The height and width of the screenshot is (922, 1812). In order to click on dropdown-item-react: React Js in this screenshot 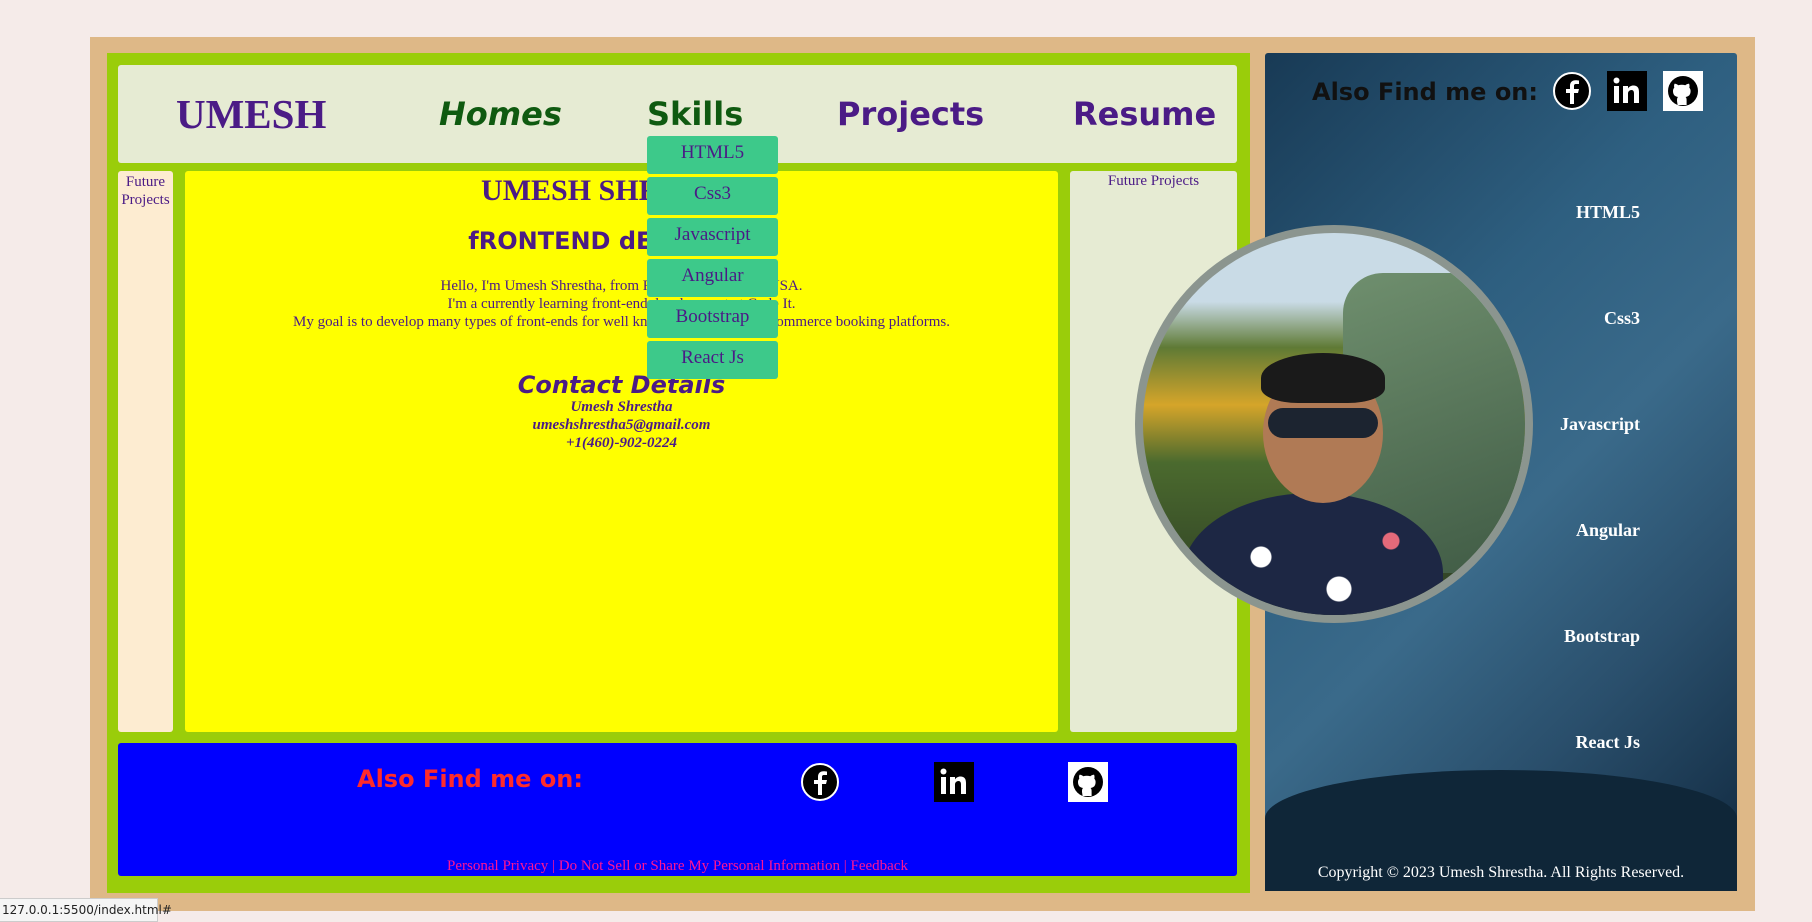, I will do `click(712, 360)`.